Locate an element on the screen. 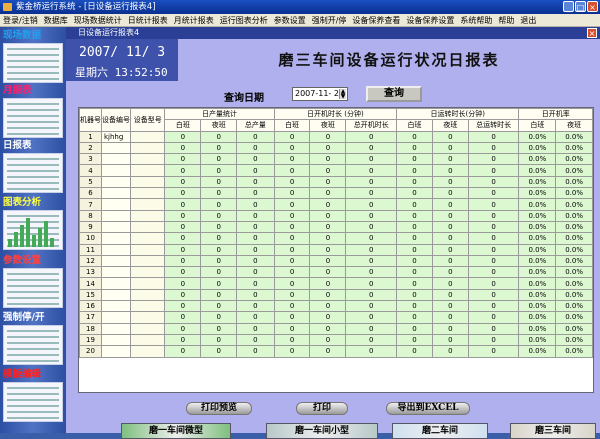 The height and width of the screenshot is (439, 600). sidebar-item: 日报表 is located at coordinates (33, 166).